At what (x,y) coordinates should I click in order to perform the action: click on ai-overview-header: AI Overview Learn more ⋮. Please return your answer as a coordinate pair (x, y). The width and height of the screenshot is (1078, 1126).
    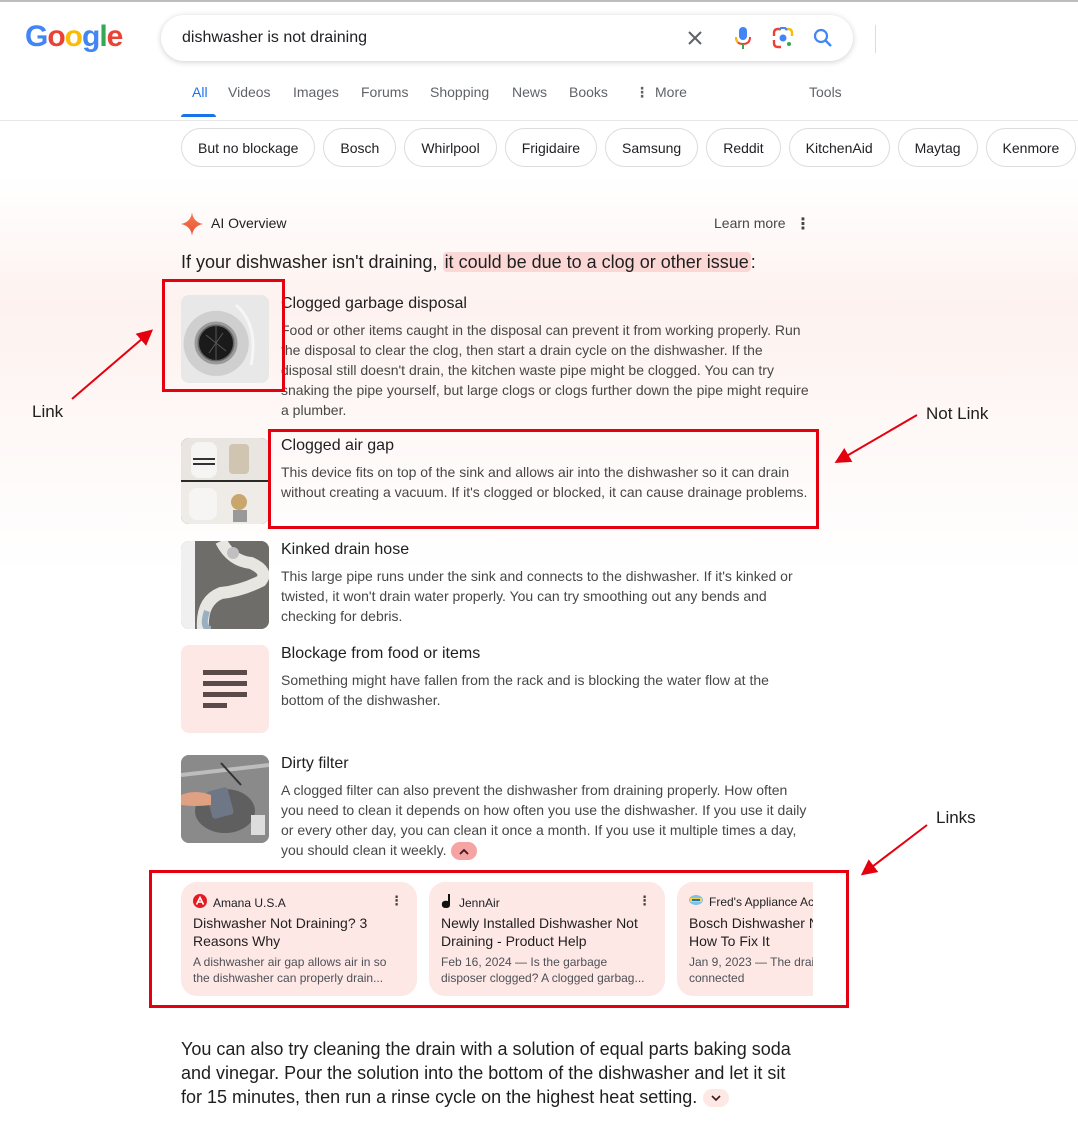
    Looking at the image, I should click on (496, 224).